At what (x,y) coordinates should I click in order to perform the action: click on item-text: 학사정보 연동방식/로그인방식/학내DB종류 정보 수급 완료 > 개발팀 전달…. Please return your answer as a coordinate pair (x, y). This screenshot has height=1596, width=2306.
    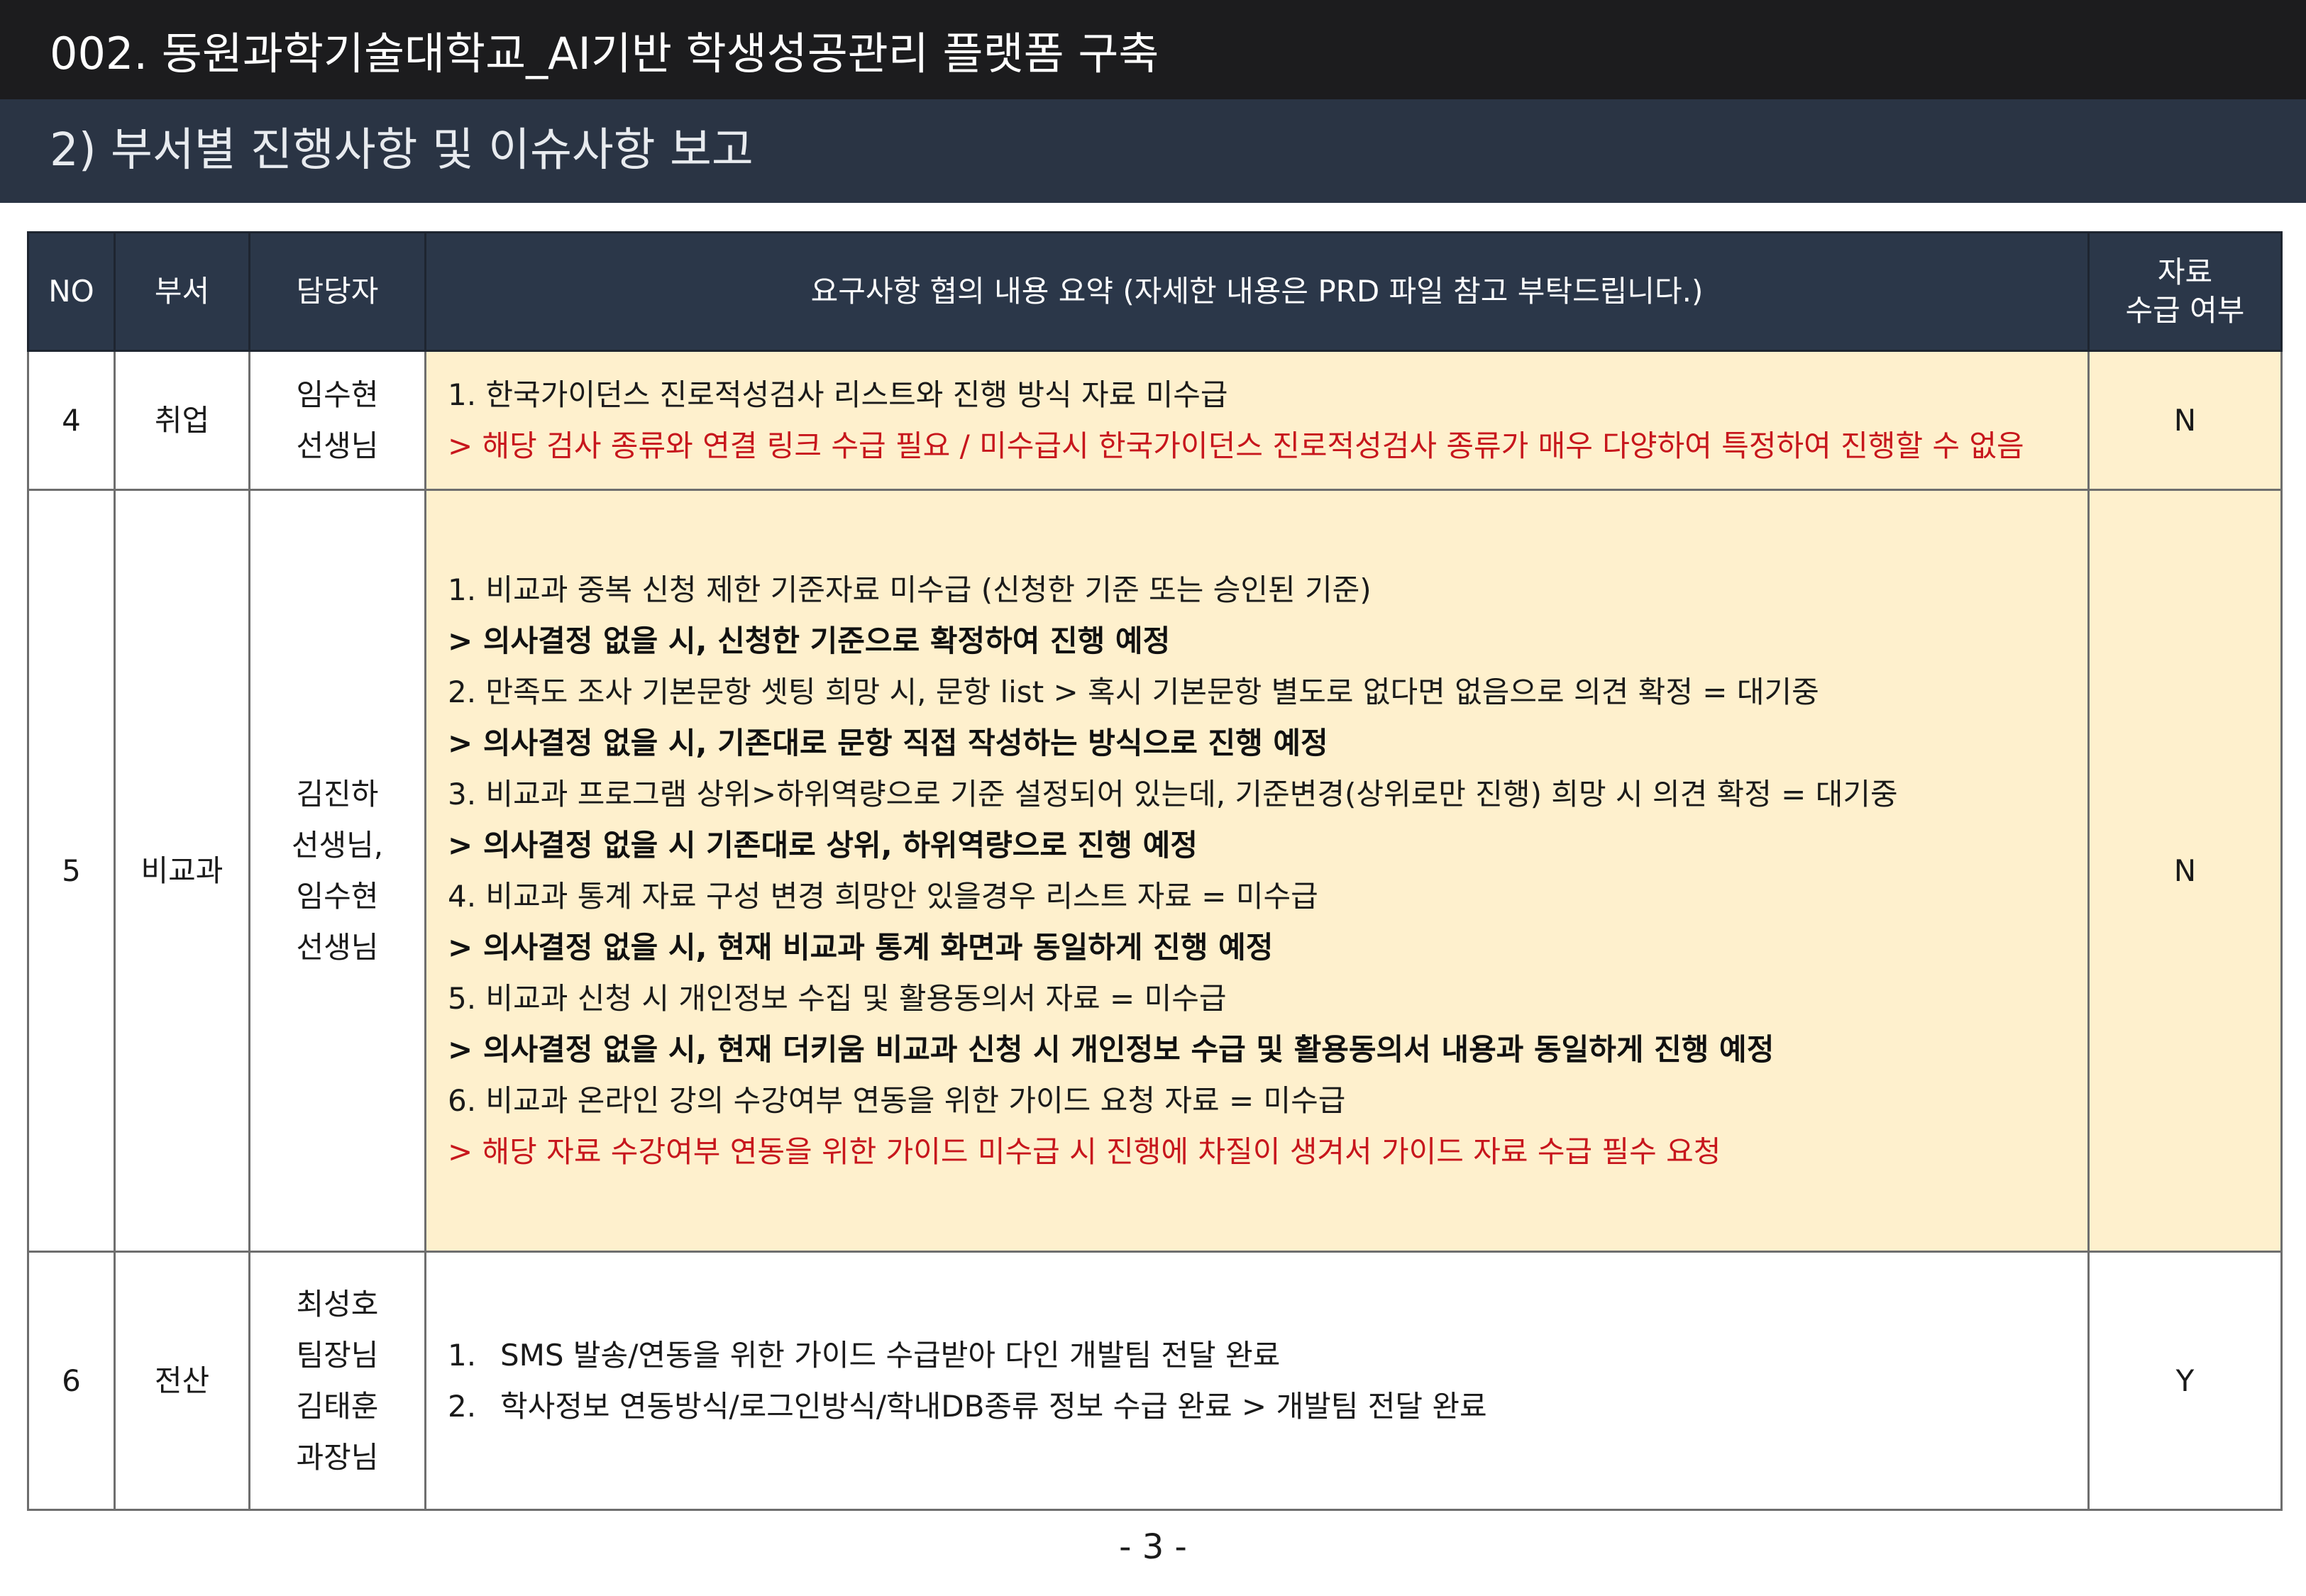
    Looking at the image, I should click on (993, 1406).